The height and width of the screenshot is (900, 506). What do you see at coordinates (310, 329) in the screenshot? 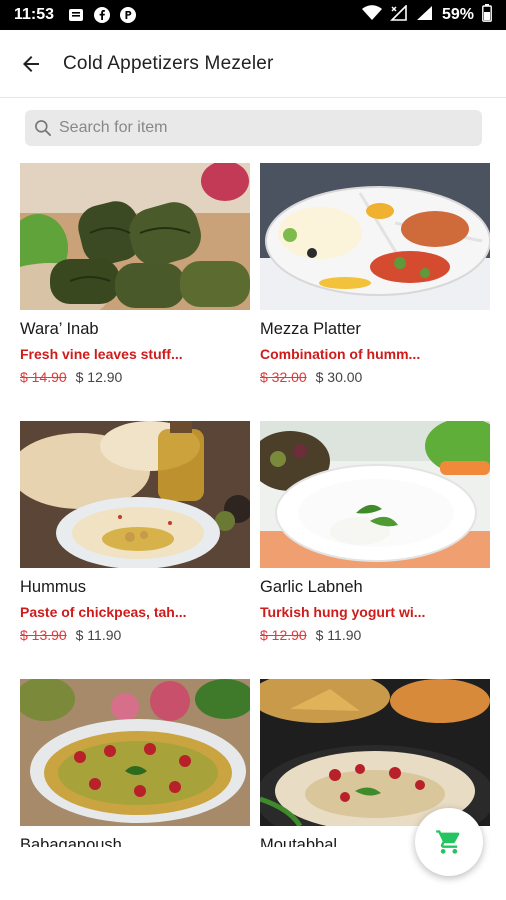
I see `item-name: Mezza Platter` at bounding box center [310, 329].